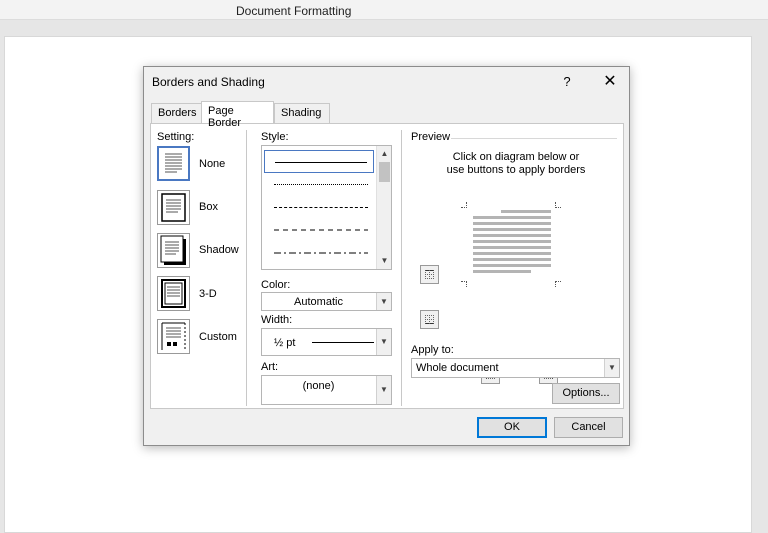  I want to click on setting-header: Setting:, so click(176, 137).